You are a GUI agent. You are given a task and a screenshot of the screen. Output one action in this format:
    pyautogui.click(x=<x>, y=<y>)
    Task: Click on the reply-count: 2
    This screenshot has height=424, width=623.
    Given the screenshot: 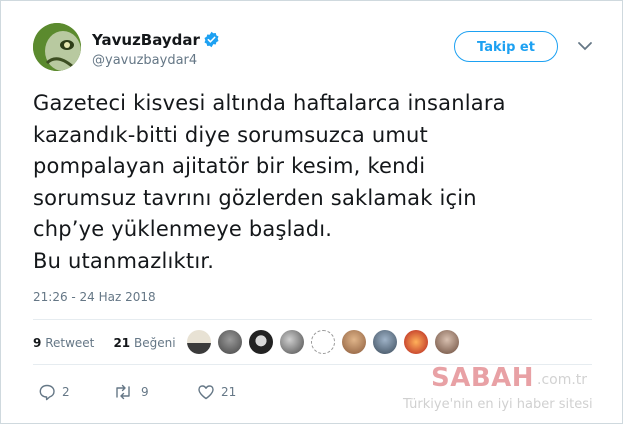 What is the action you would take?
    pyautogui.click(x=66, y=392)
    